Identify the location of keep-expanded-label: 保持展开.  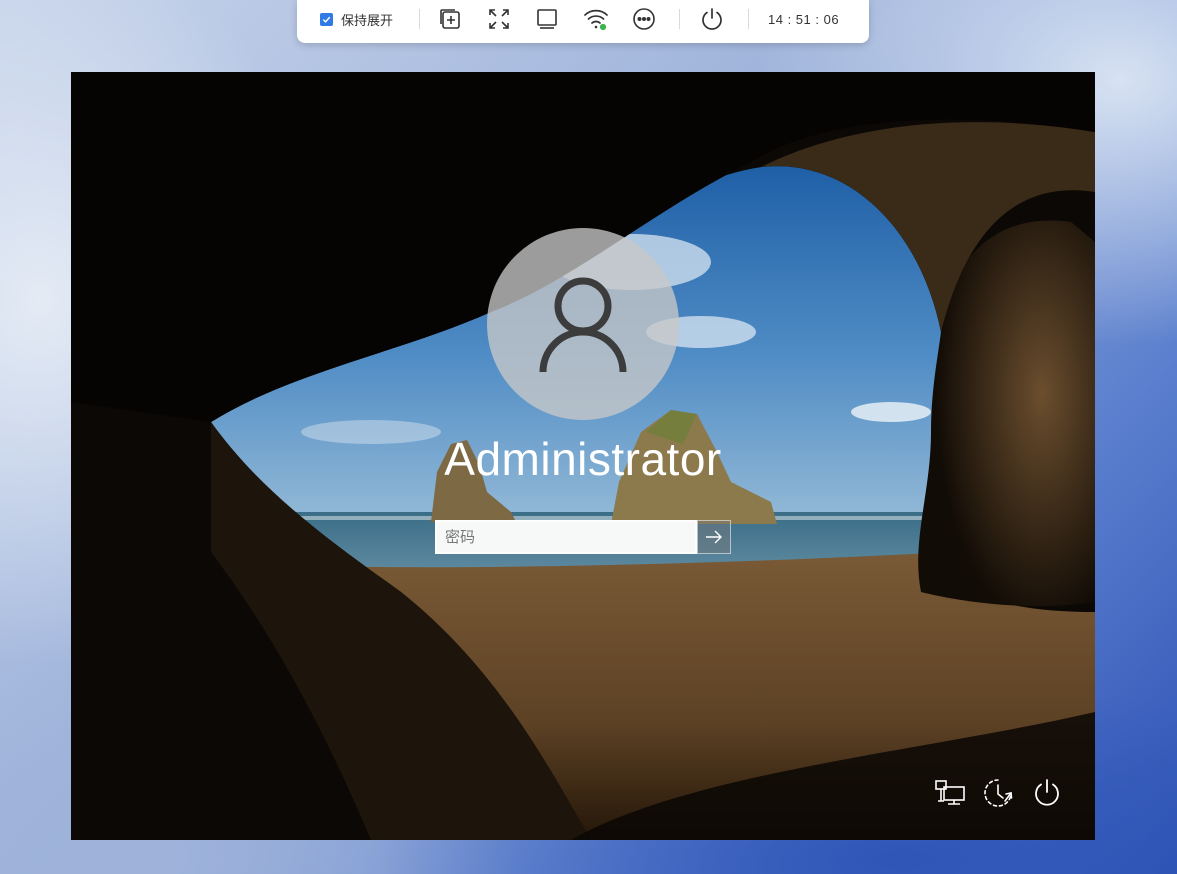
(367, 21).